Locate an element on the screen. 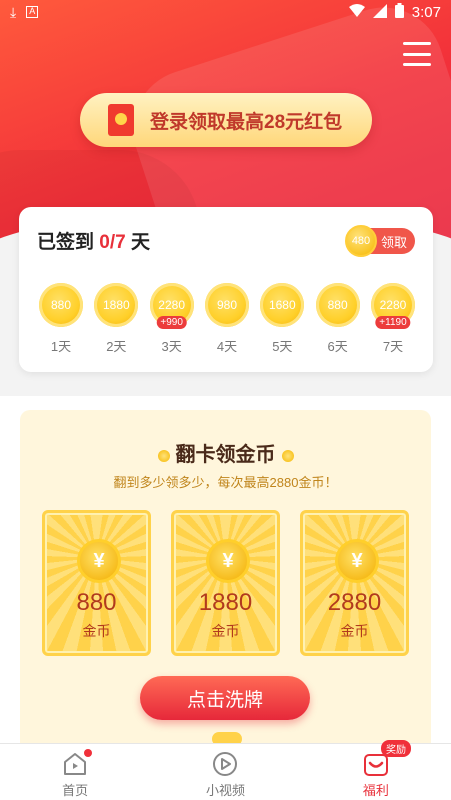 This screenshot has width=451, height=800. flip-subtitle: 翻到多少领多少，每次最高2880金币！ is located at coordinates (225, 482).